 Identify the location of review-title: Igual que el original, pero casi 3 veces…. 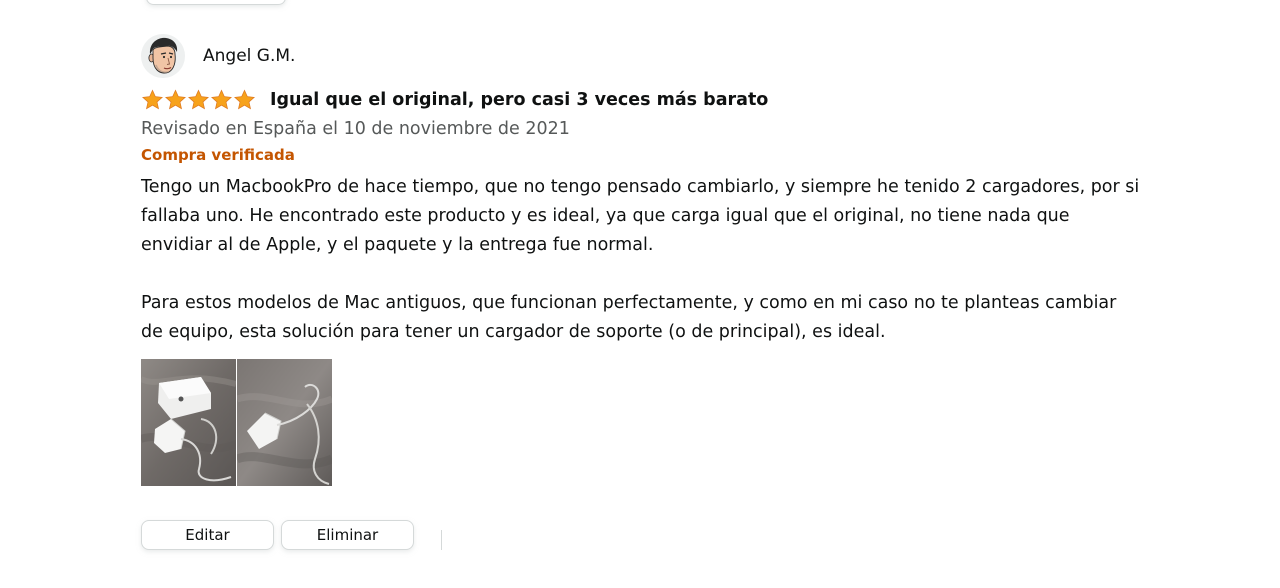
(519, 100).